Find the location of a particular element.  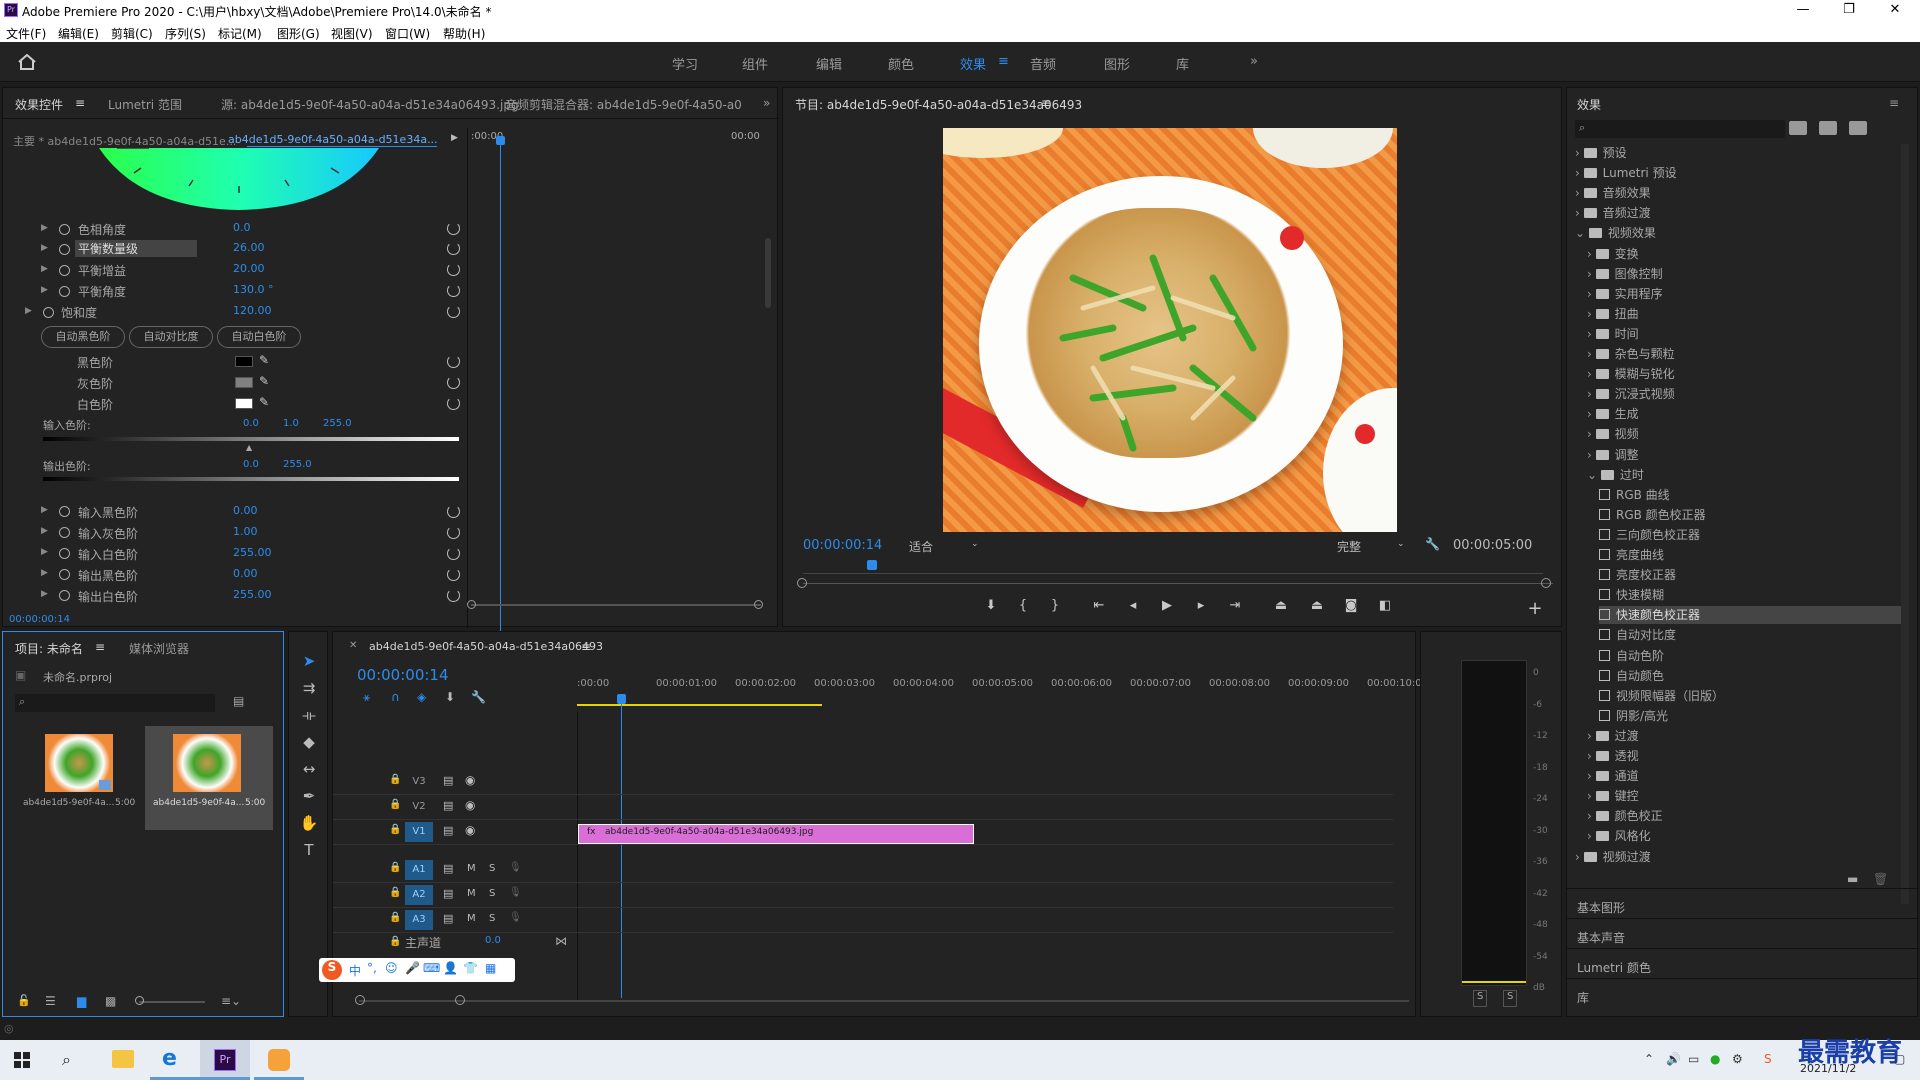

zoom-handle-left is located at coordinates (802, 583).